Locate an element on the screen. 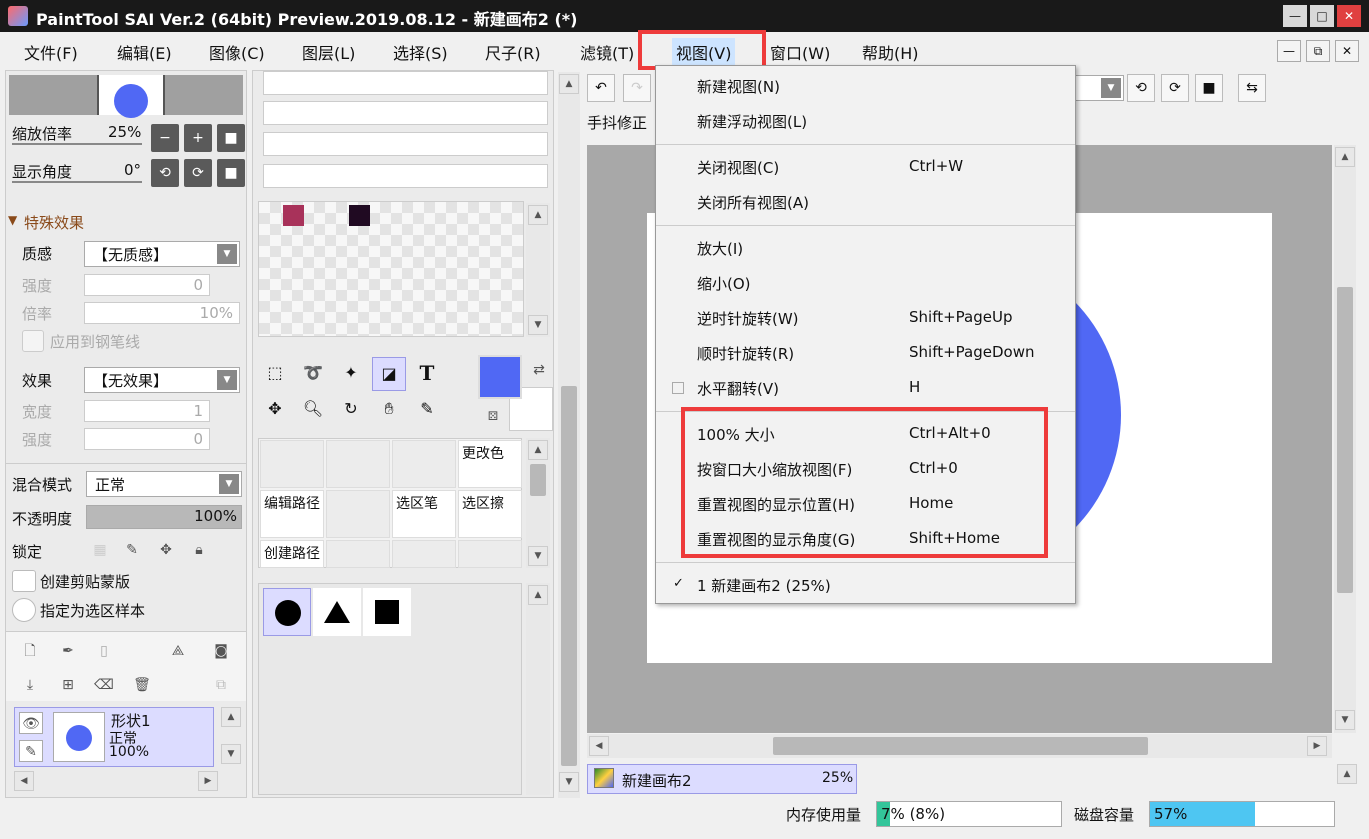 The height and width of the screenshot is (839, 1369). menu-new-view: 新建视图(N) is located at coordinates (865, 86).